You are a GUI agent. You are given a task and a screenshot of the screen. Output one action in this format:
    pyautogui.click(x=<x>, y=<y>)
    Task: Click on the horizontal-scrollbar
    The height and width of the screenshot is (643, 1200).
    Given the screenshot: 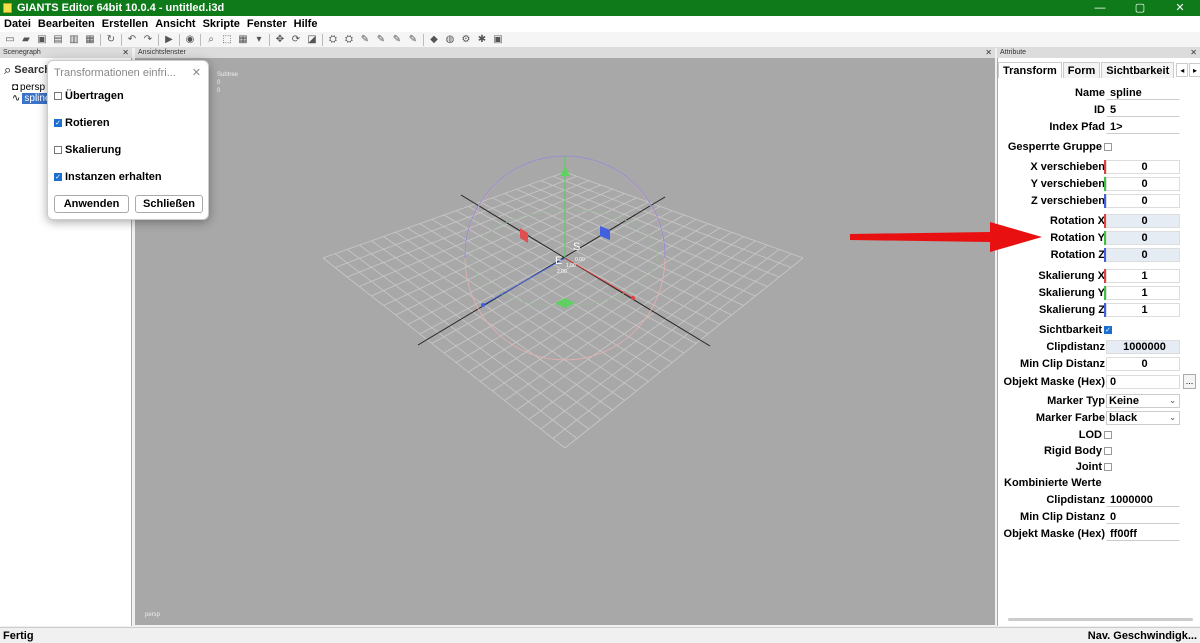 What is the action you would take?
    pyautogui.click(x=1100, y=619)
    